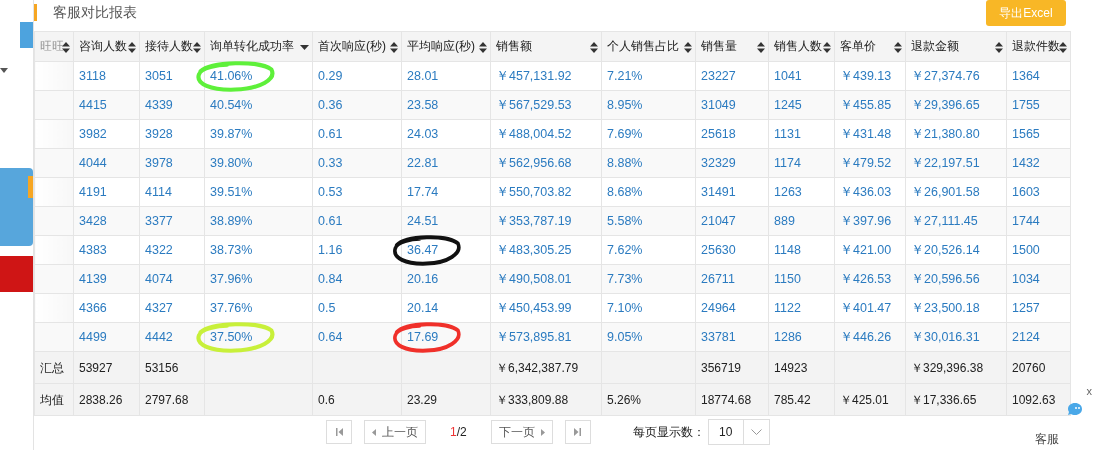  I want to click on table-cell: 4383, so click(106, 250).